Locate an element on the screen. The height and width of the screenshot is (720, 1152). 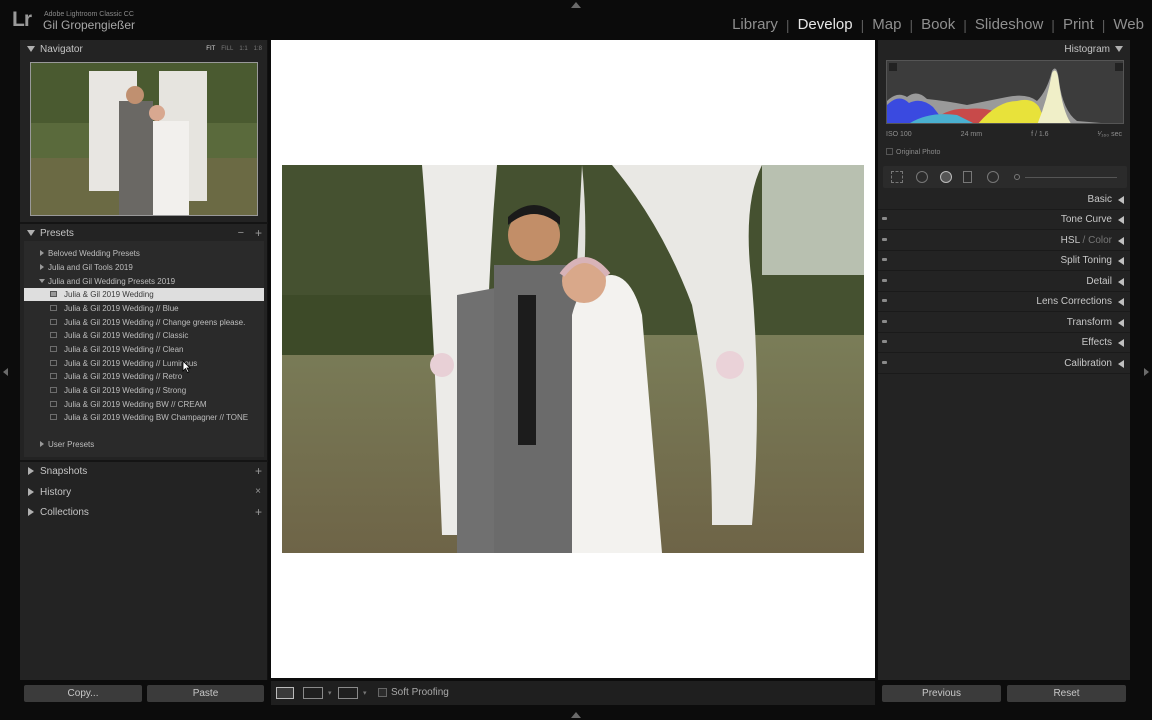
zoom-fill: FILL is located at coordinates (227, 49).